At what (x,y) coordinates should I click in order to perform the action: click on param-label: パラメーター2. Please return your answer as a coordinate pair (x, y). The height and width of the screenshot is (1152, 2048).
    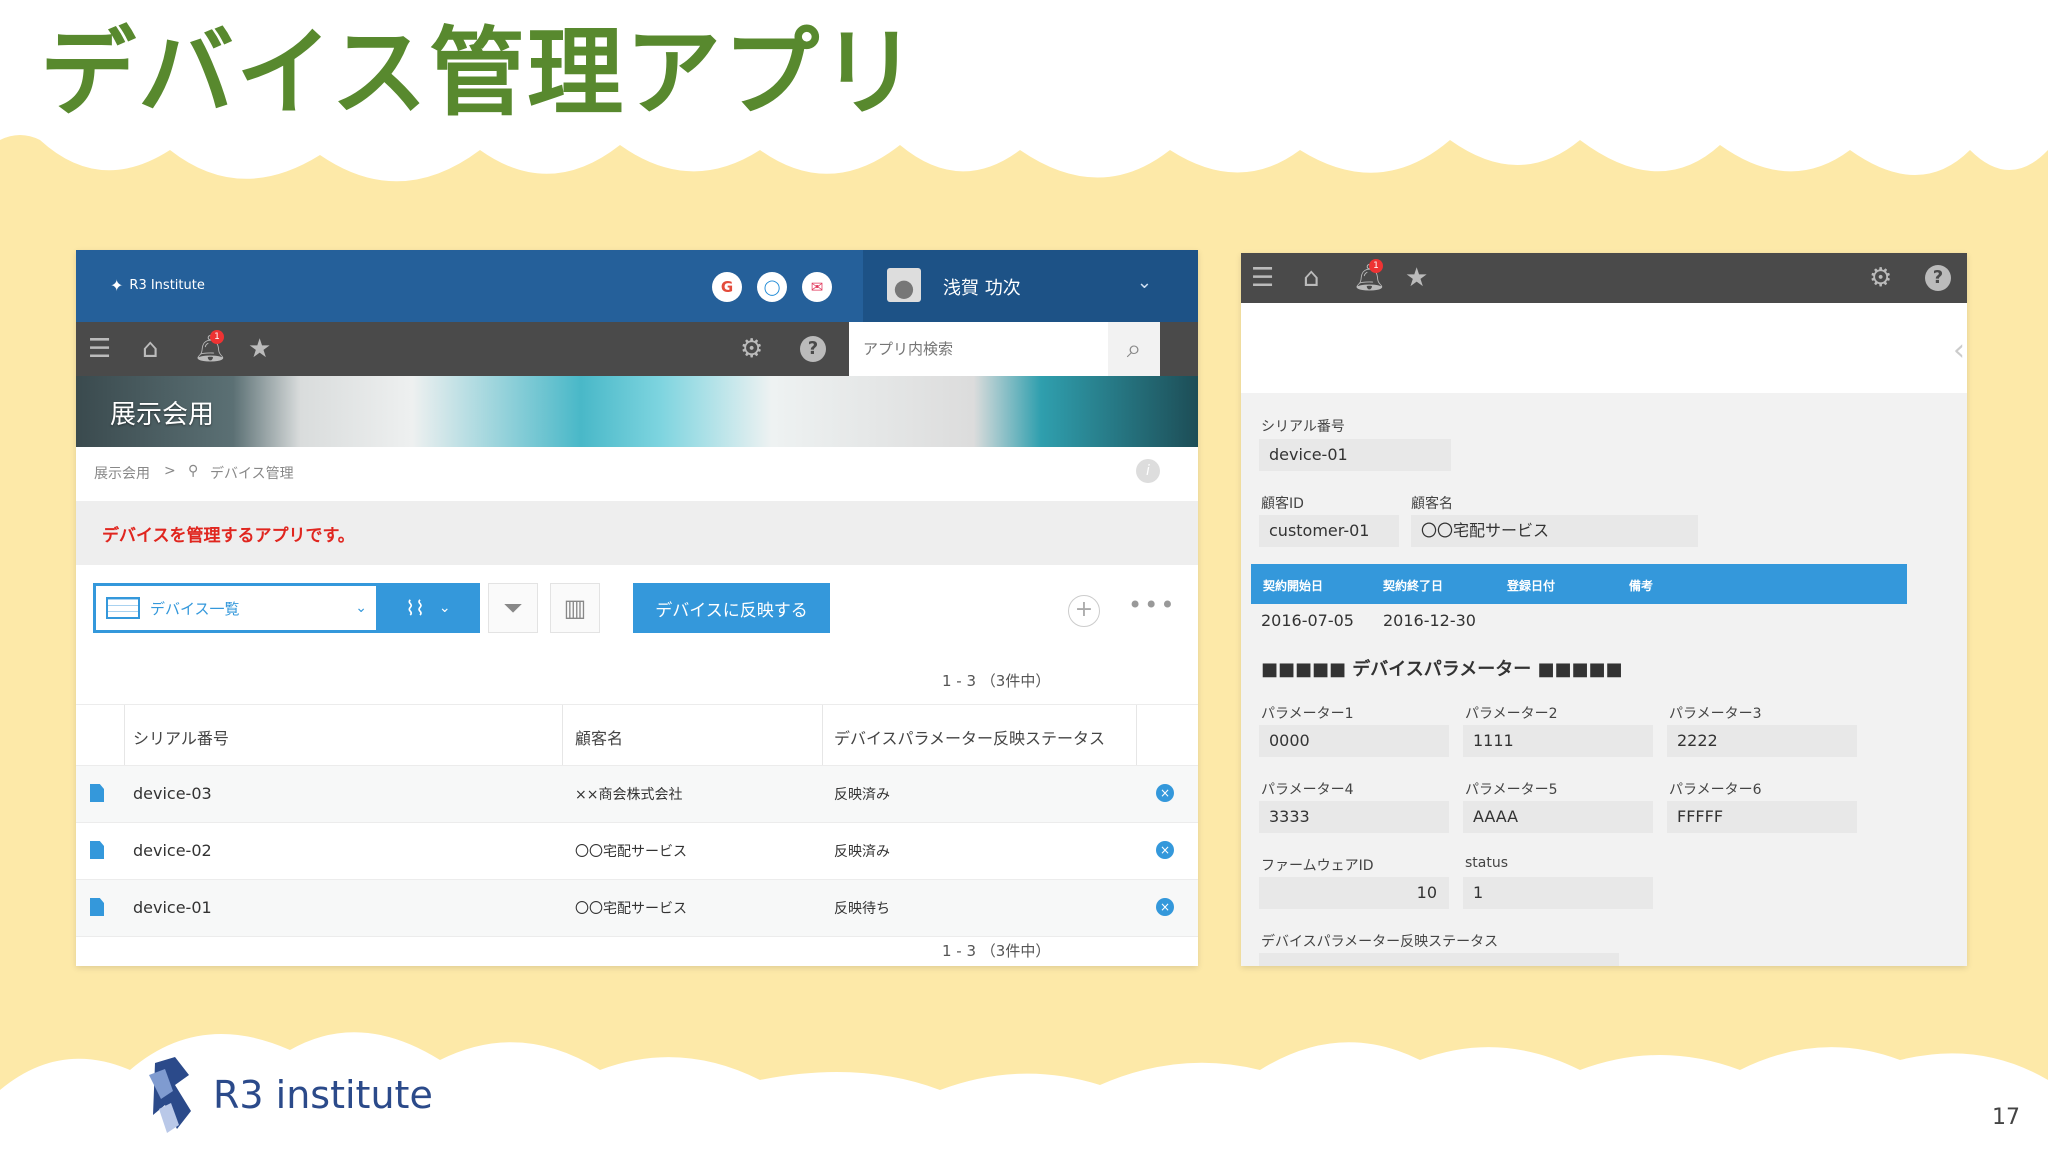
    Looking at the image, I should click on (1511, 714).